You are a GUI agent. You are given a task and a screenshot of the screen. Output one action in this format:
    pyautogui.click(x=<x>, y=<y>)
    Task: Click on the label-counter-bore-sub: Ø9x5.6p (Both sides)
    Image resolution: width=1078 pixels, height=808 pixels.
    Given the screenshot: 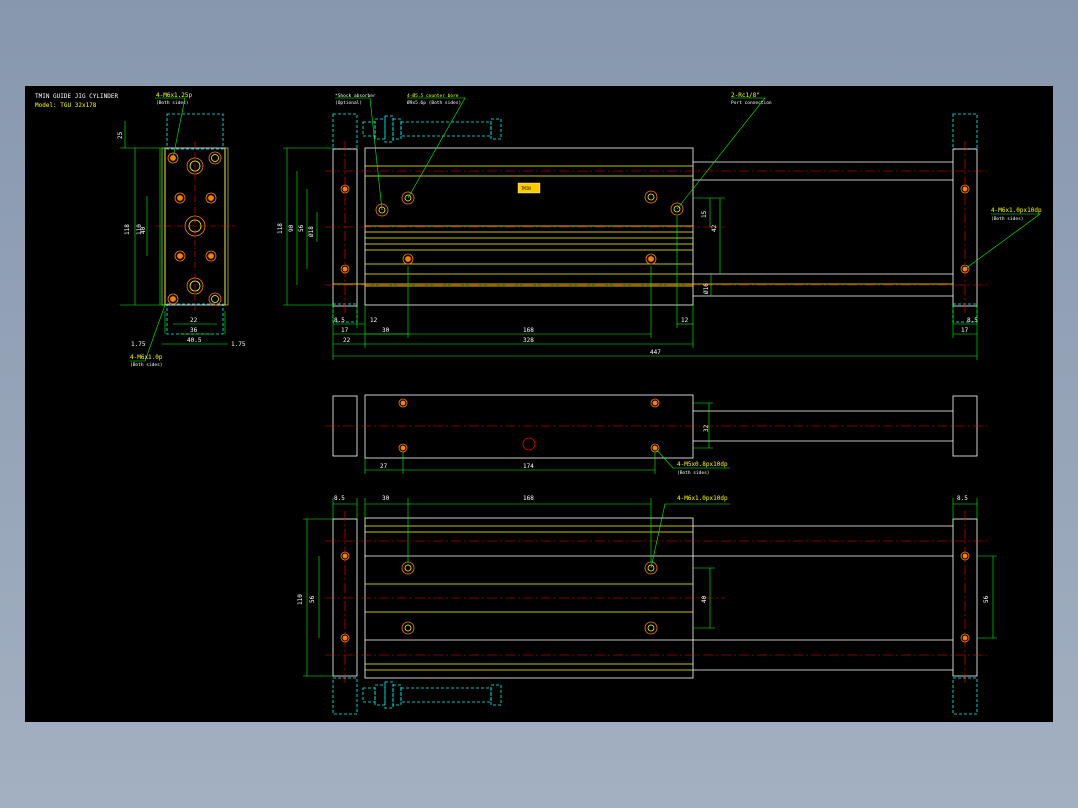 What is the action you would take?
    pyautogui.click(x=434, y=102)
    